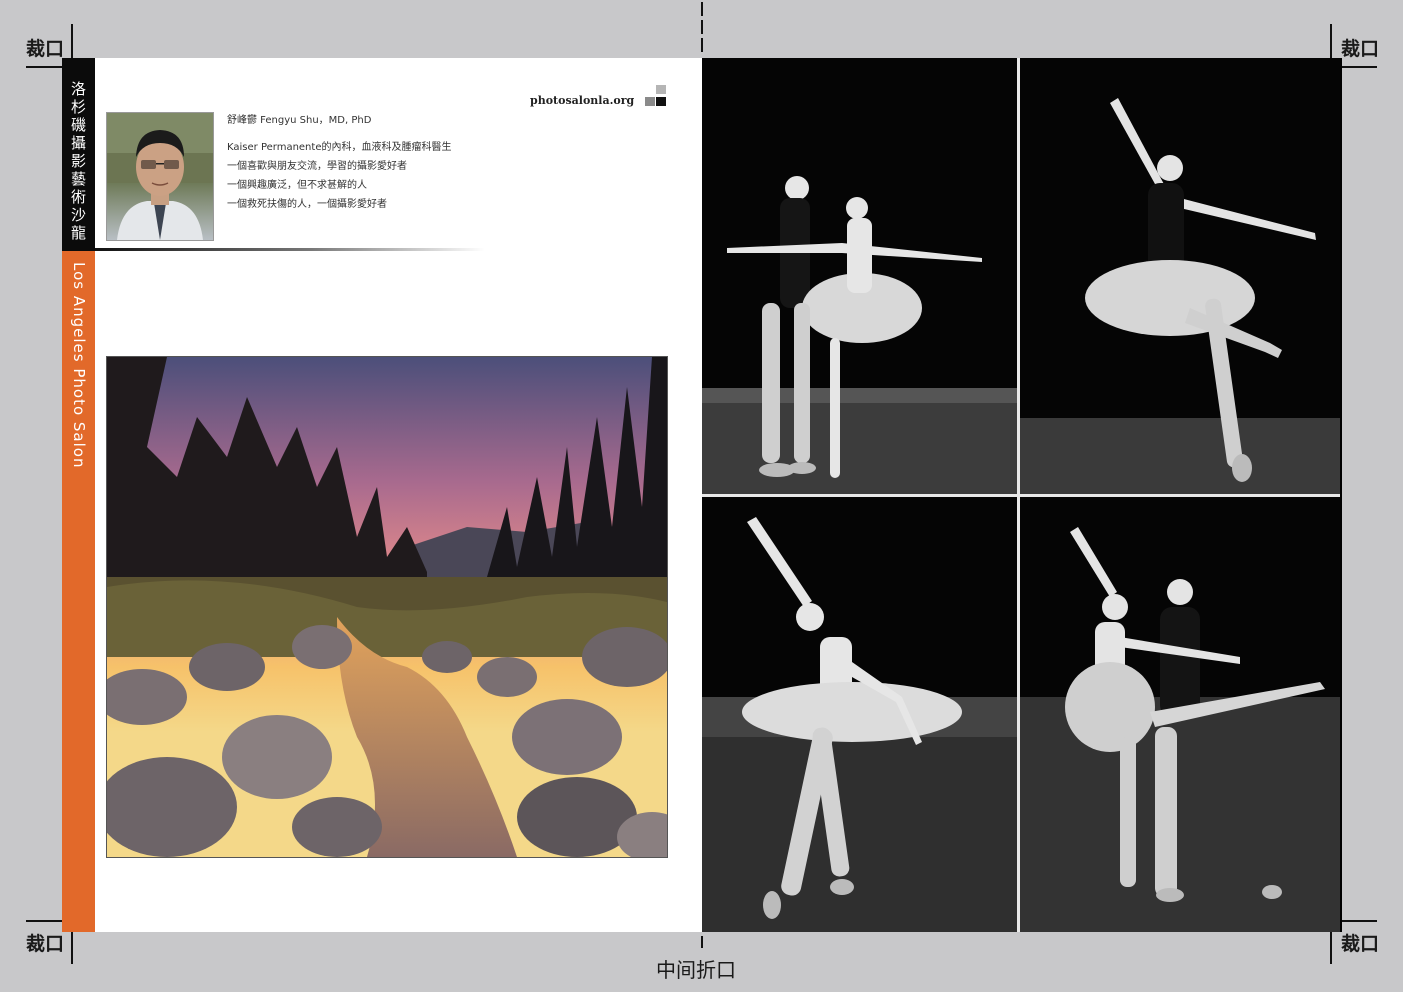  Describe the element at coordinates (307, 204) in the screenshot. I see `author-bio-line: 一個救死扶傷的人，一個攝影愛好者` at that location.